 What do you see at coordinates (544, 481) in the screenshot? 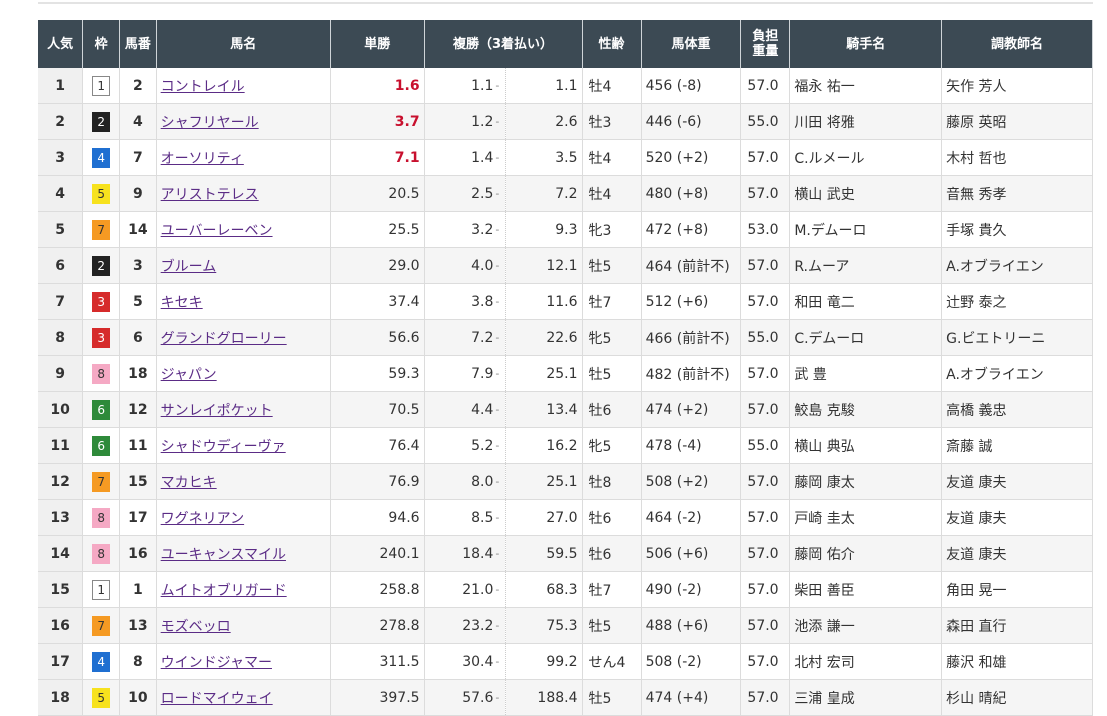
I see `place-max-cell: 25.1` at bounding box center [544, 481].